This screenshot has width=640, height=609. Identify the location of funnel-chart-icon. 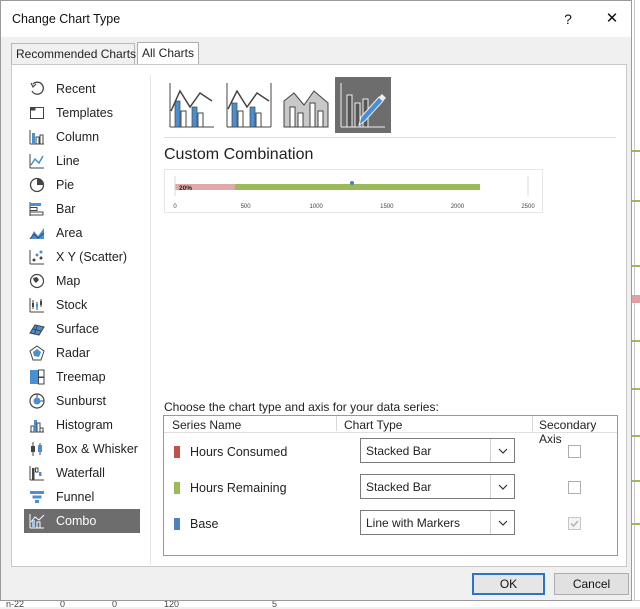
(37, 497).